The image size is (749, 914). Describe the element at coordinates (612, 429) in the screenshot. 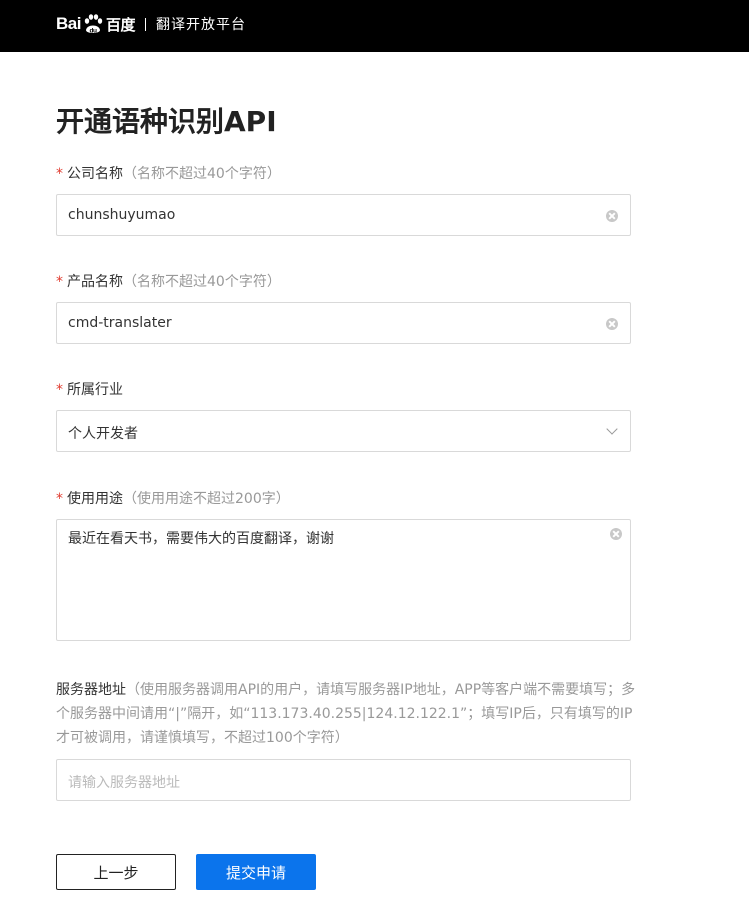

I see `chevron-down-icon` at that location.